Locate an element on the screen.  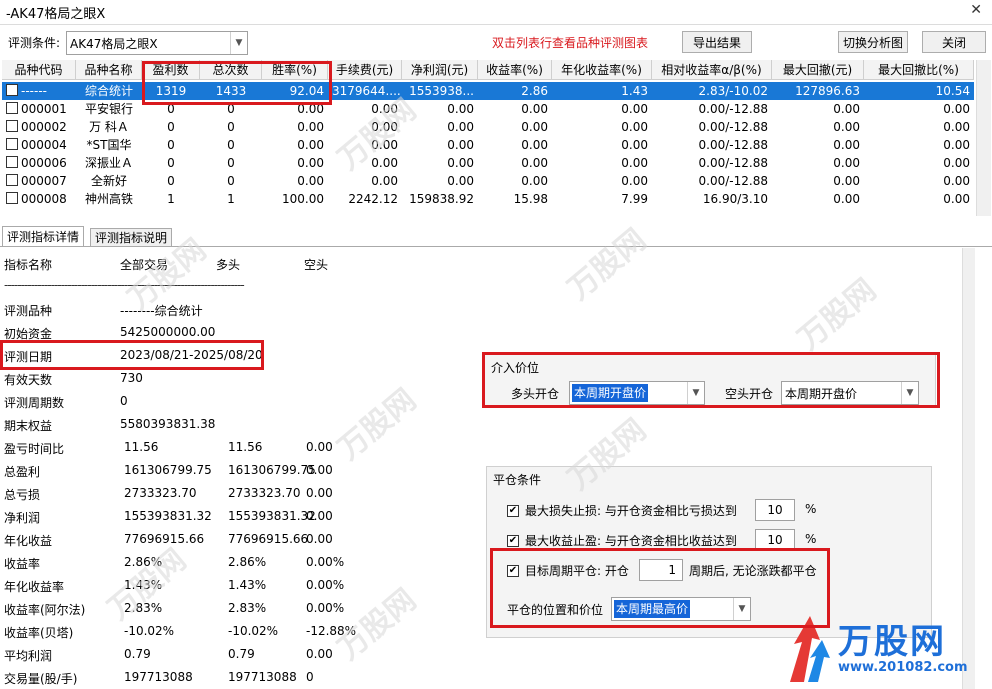
detail-label: 收益率 is located at coordinates (22, 564).